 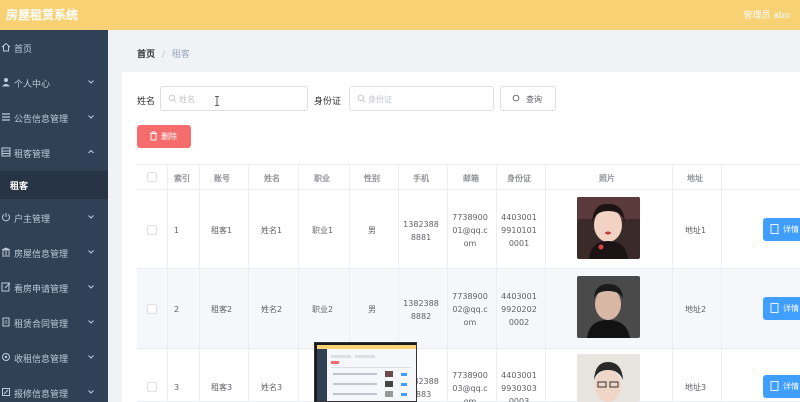 I want to click on th-gender: 性别, so click(x=372, y=178).